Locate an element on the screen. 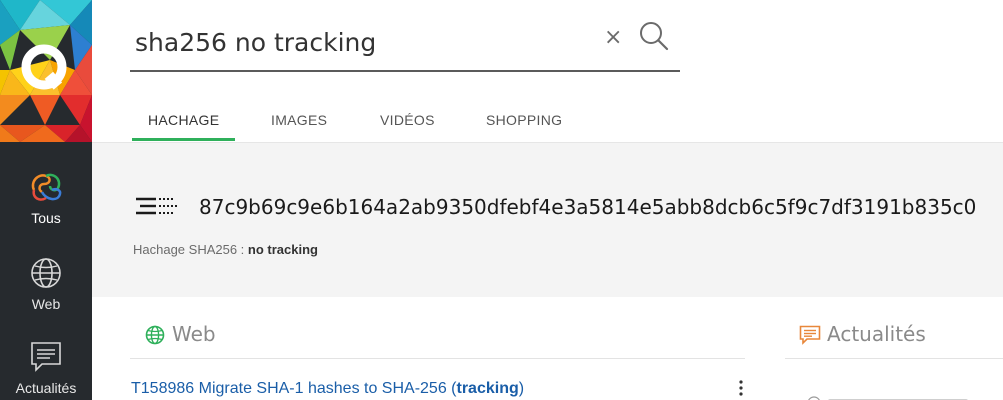 The height and width of the screenshot is (400, 1003). qwant-logo is located at coordinates (46, 71).